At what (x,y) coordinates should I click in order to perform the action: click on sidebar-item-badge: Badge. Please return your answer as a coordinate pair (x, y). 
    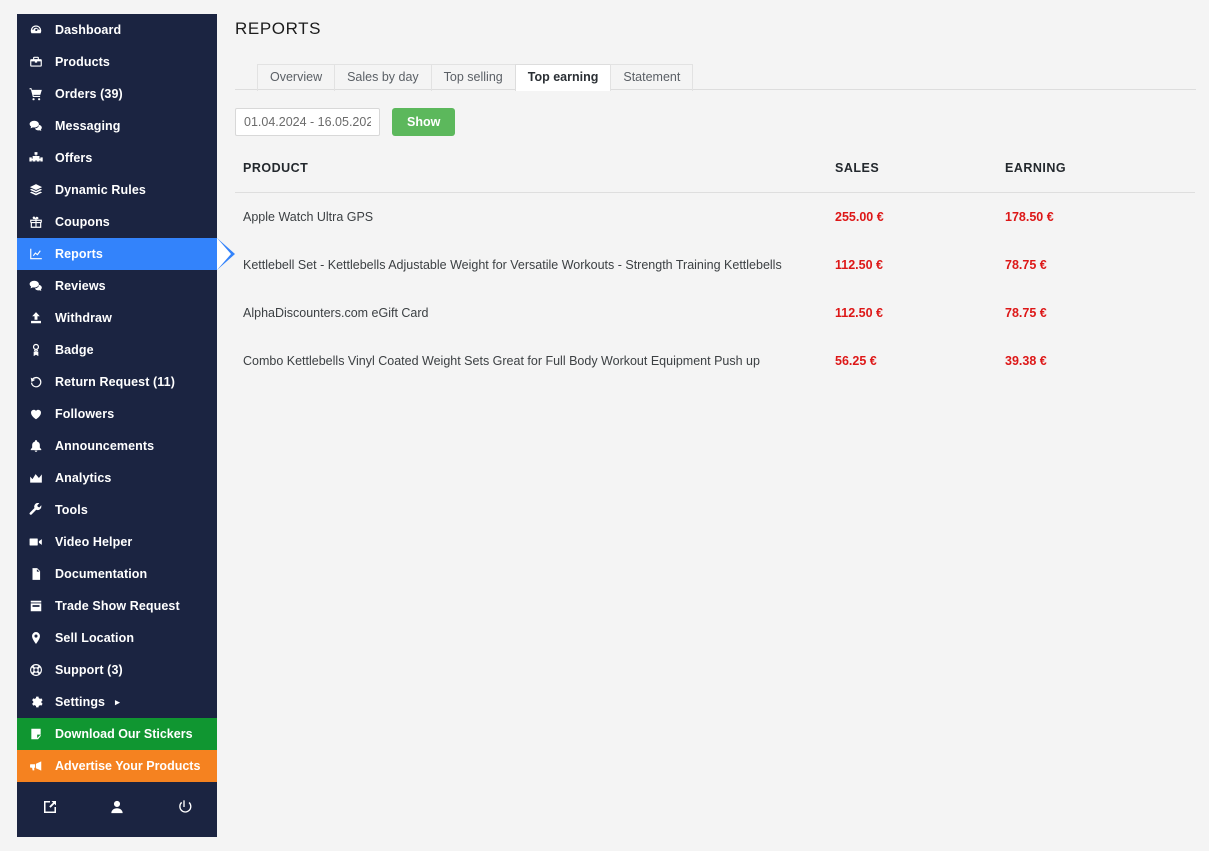
    Looking at the image, I should click on (117, 350).